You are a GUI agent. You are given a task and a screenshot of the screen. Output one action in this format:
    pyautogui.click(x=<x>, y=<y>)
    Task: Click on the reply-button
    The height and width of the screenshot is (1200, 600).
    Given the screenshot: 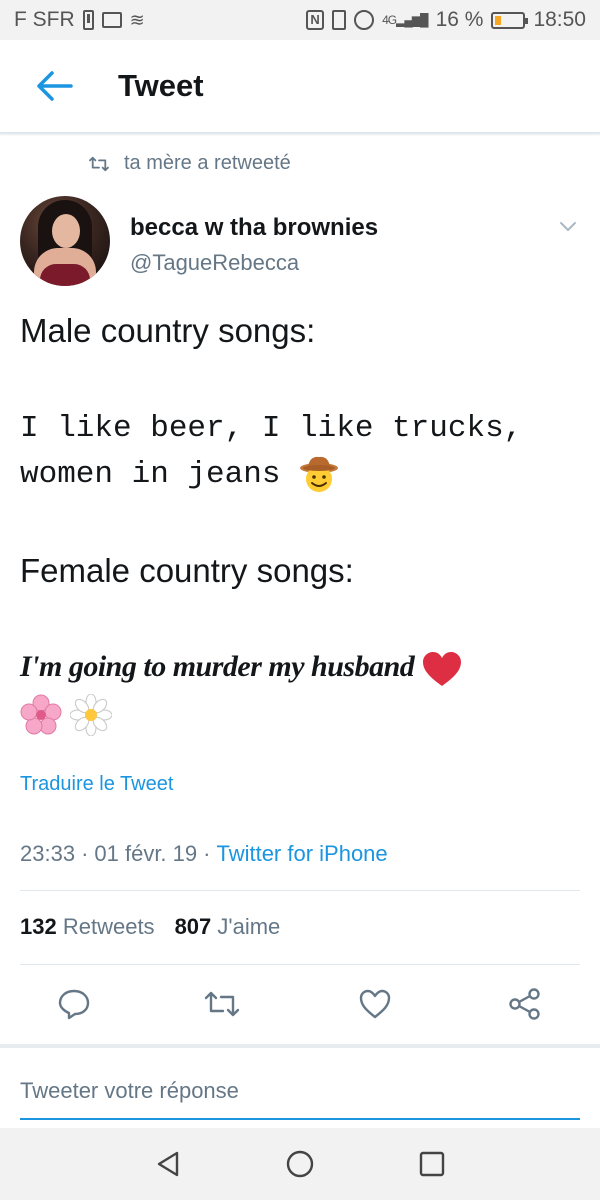 What is the action you would take?
    pyautogui.click(x=74, y=1004)
    